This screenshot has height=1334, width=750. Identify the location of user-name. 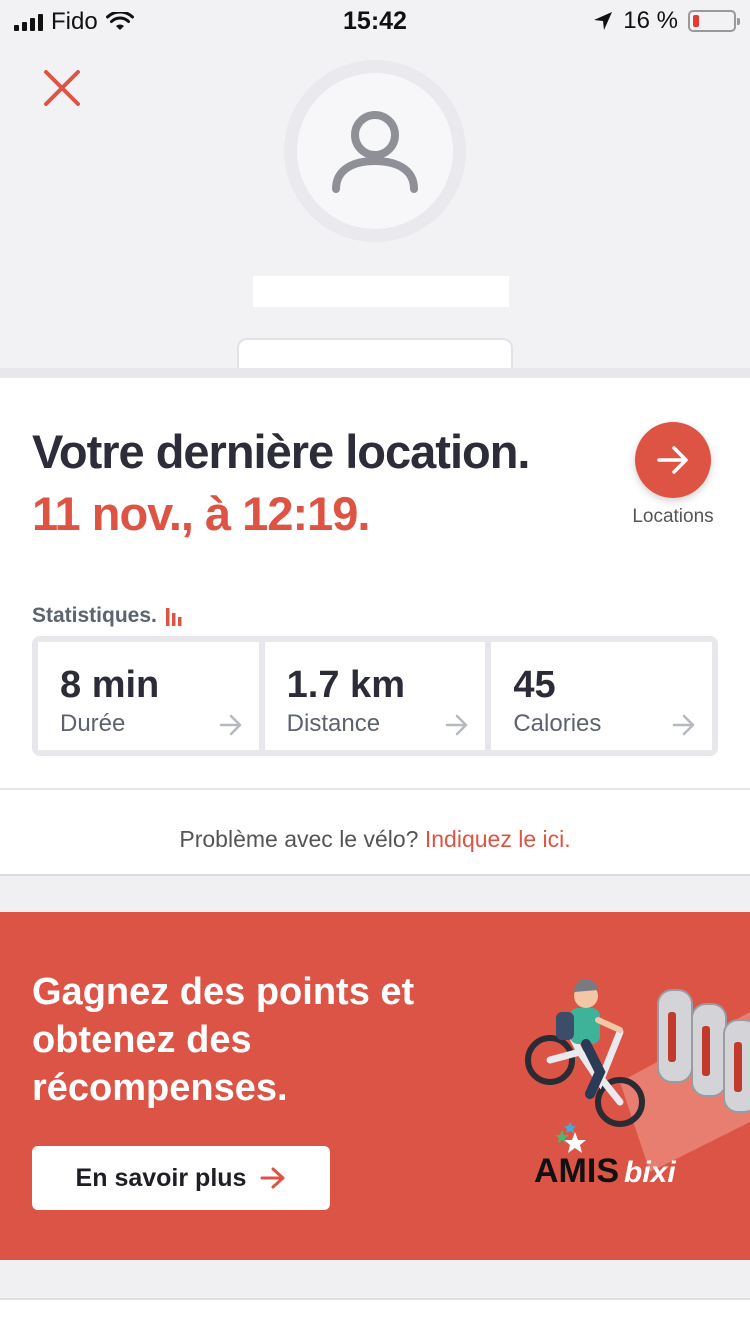
(381, 291).